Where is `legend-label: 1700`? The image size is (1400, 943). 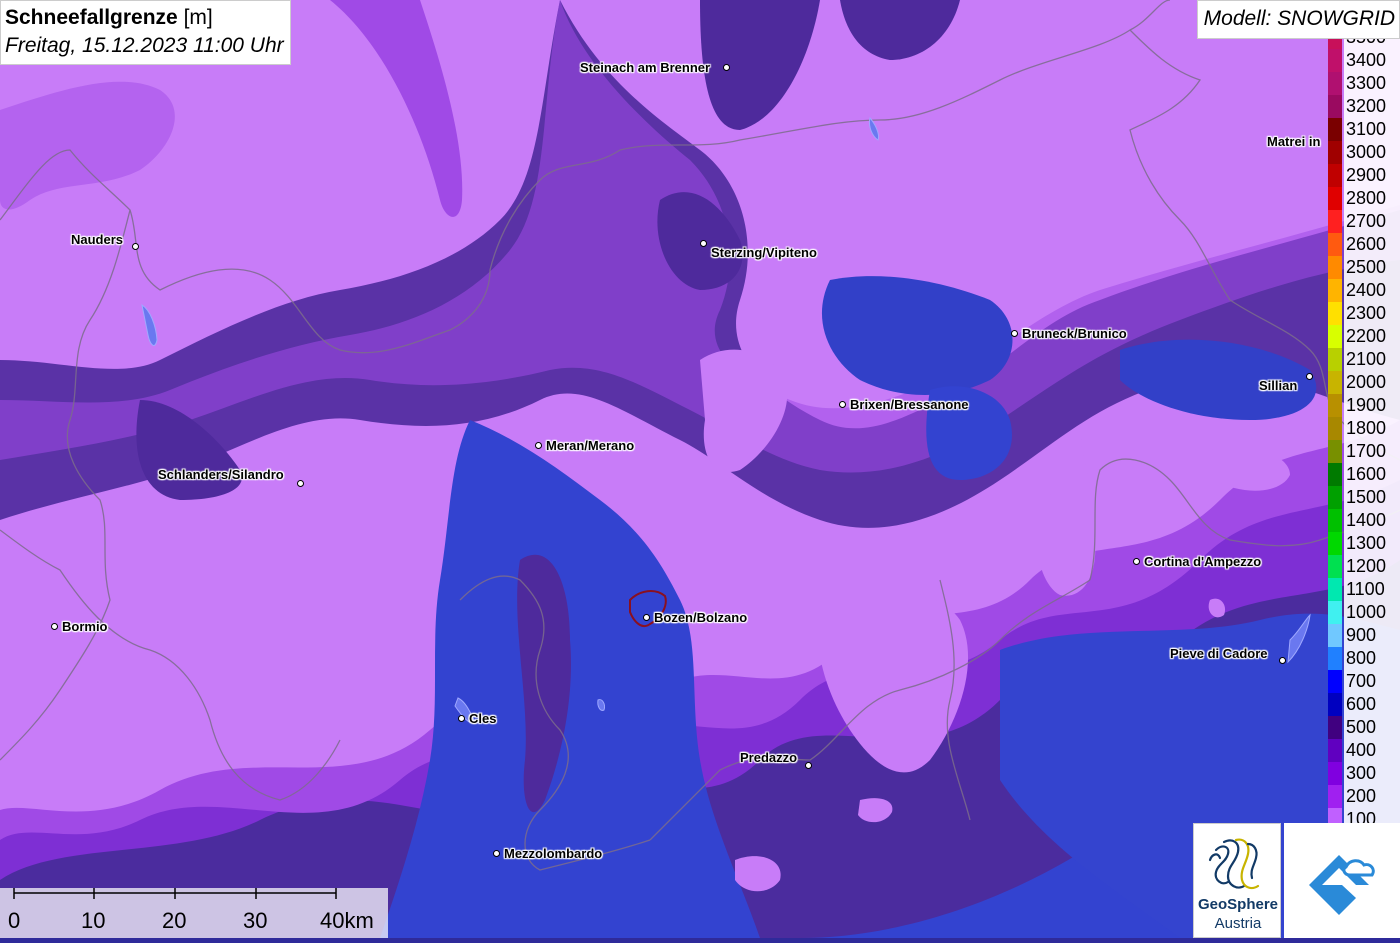 legend-label: 1700 is located at coordinates (1372, 451).